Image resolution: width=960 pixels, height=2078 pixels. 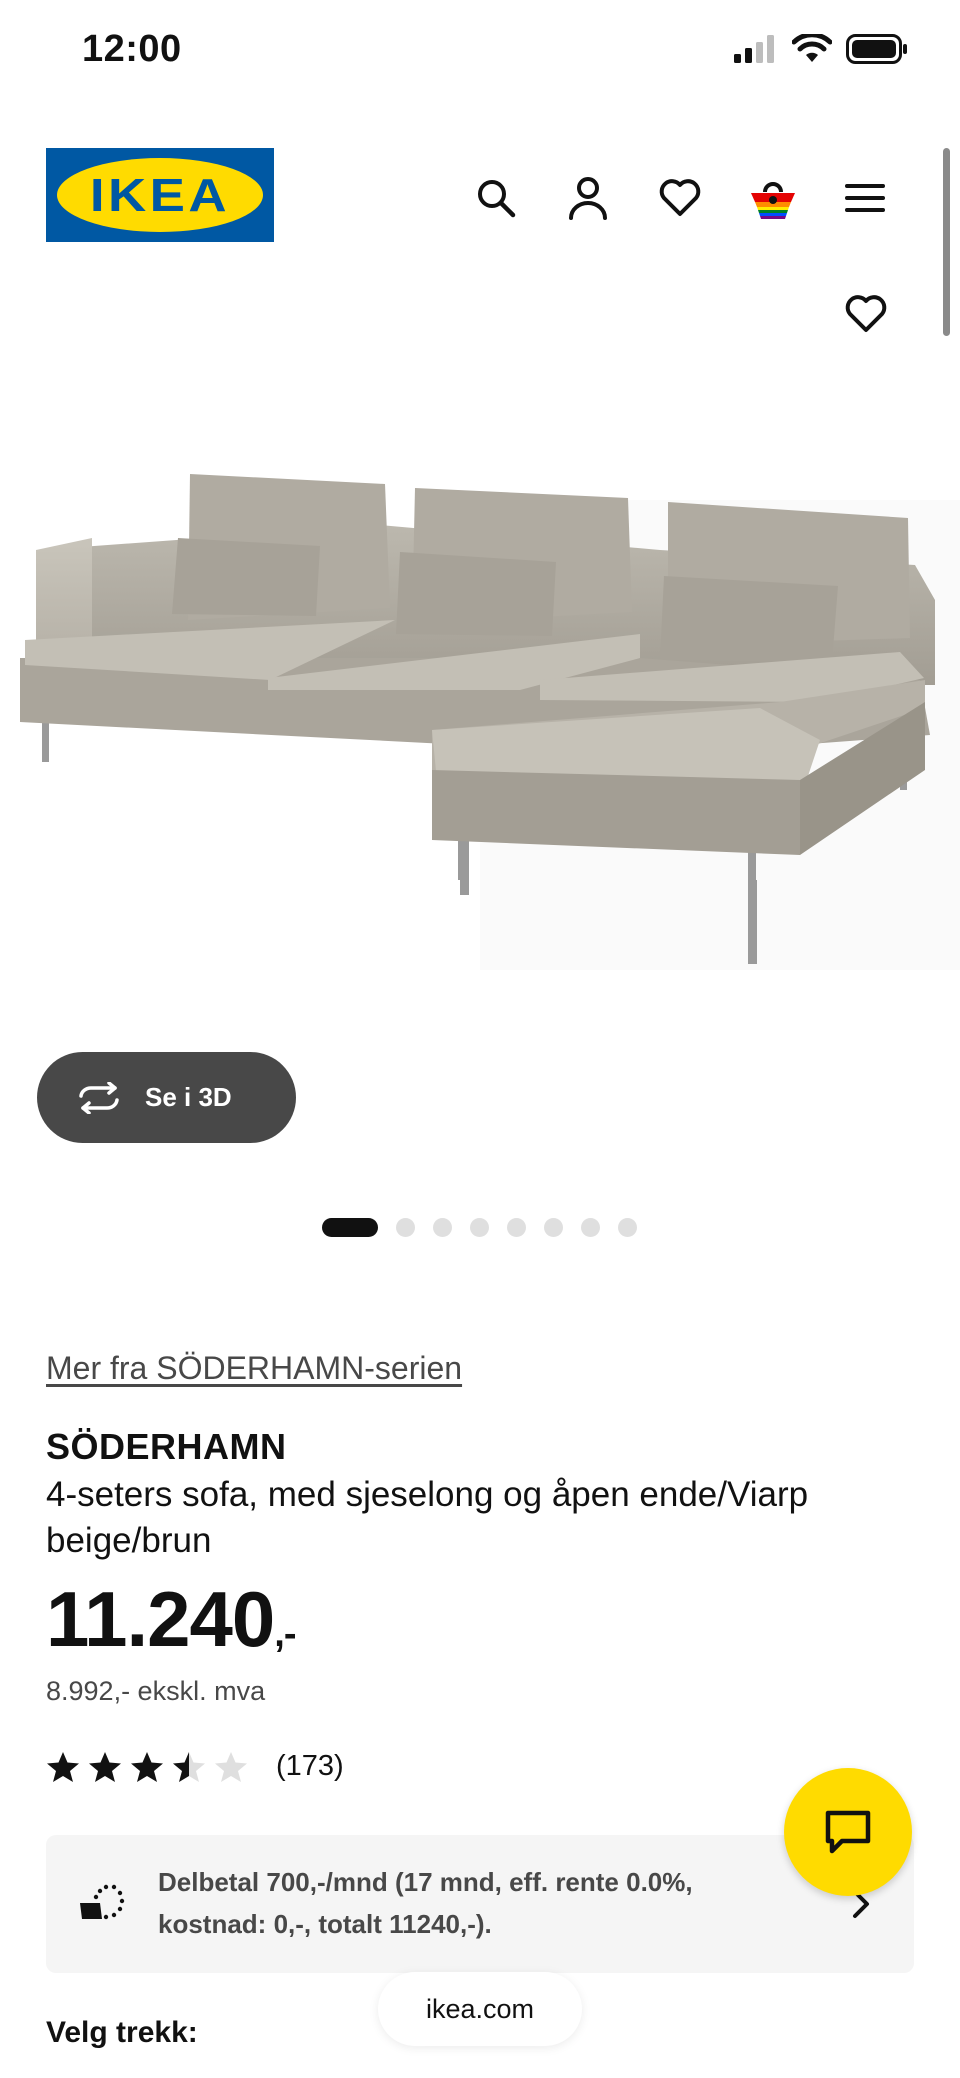 I want to click on view-in-3d-button: Se i 3D, so click(x=166, y=1097).